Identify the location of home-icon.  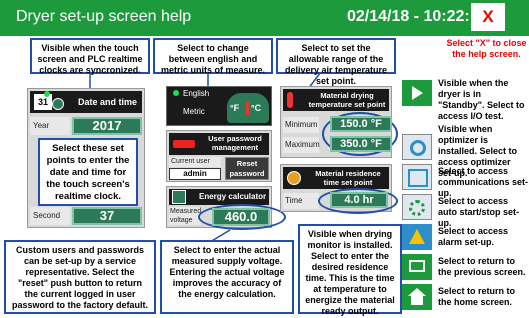
(417, 292).